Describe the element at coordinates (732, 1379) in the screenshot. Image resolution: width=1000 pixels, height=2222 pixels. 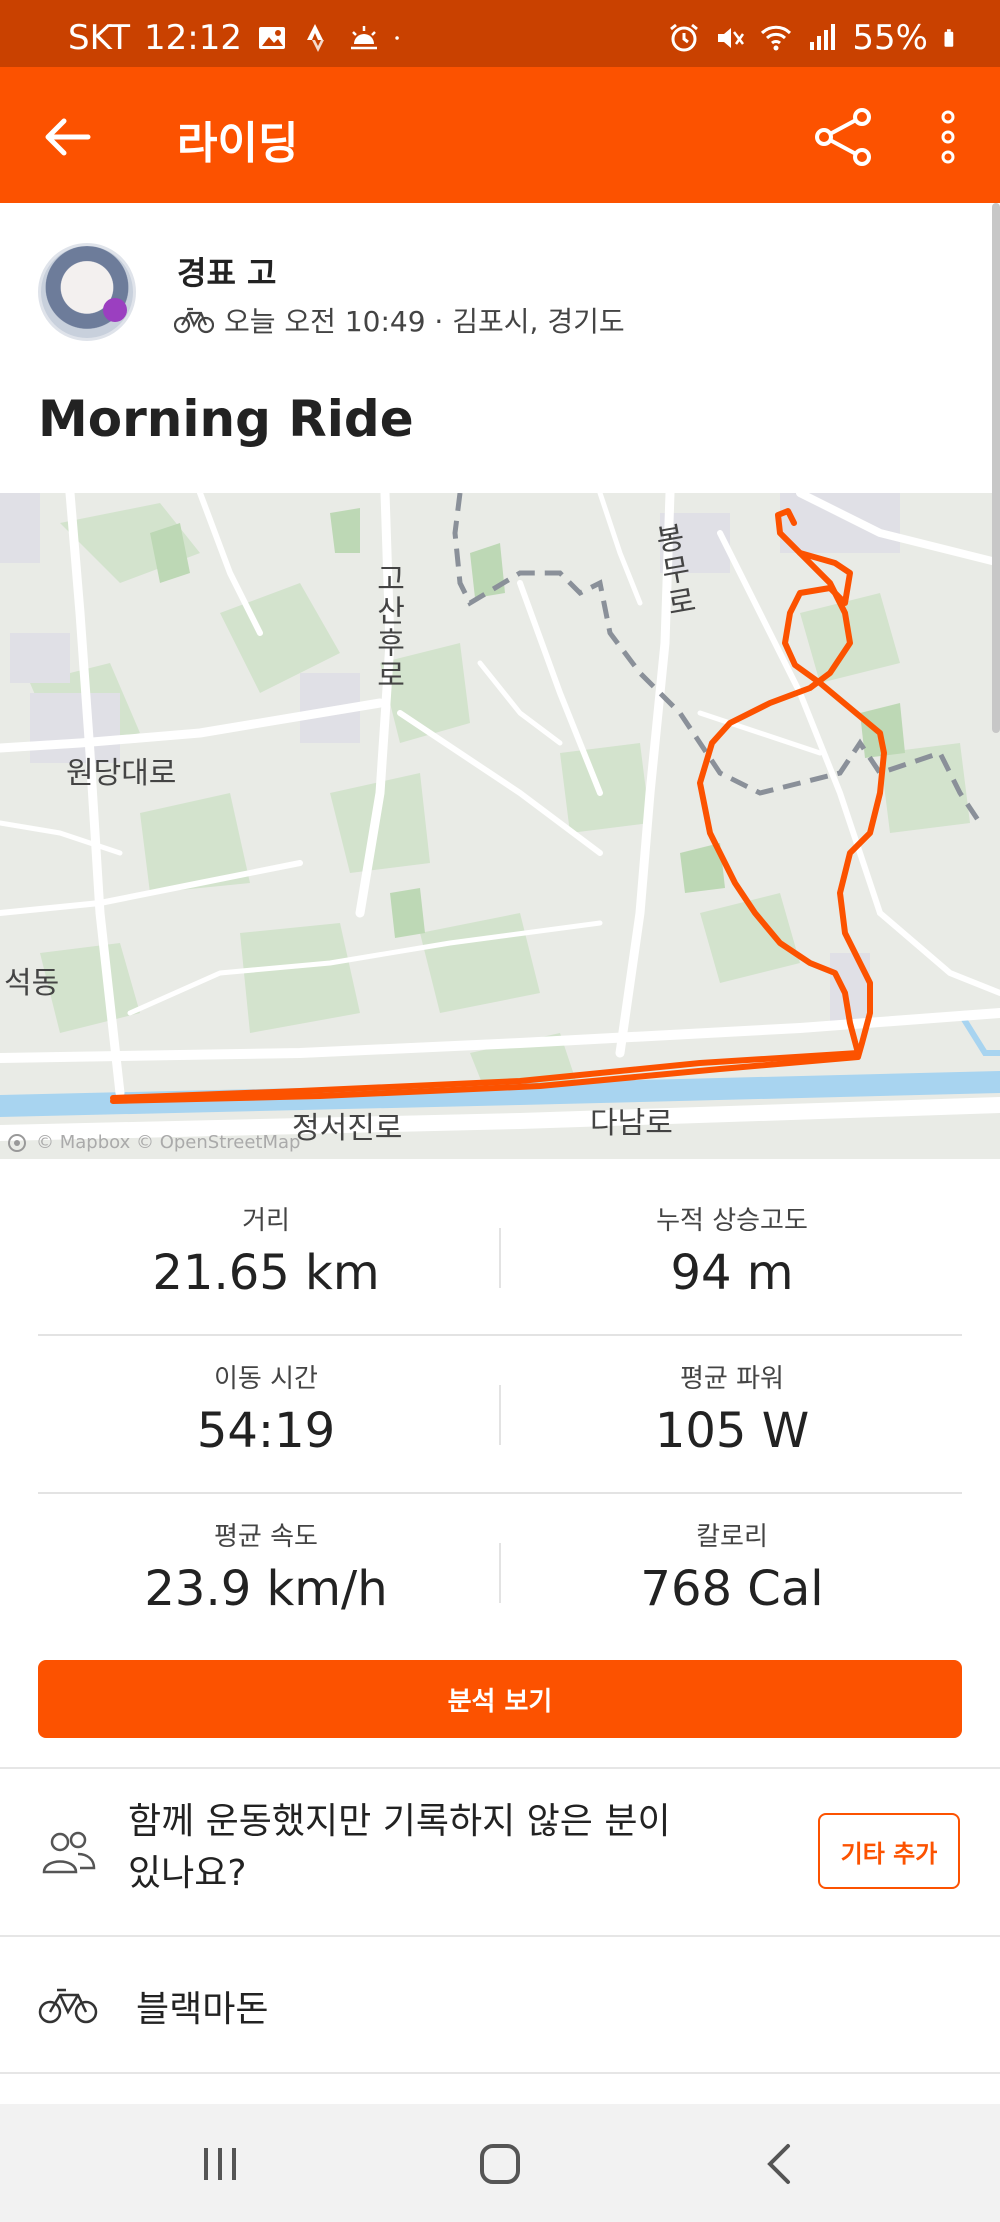
I see `stat-label: 평균 파워` at that location.